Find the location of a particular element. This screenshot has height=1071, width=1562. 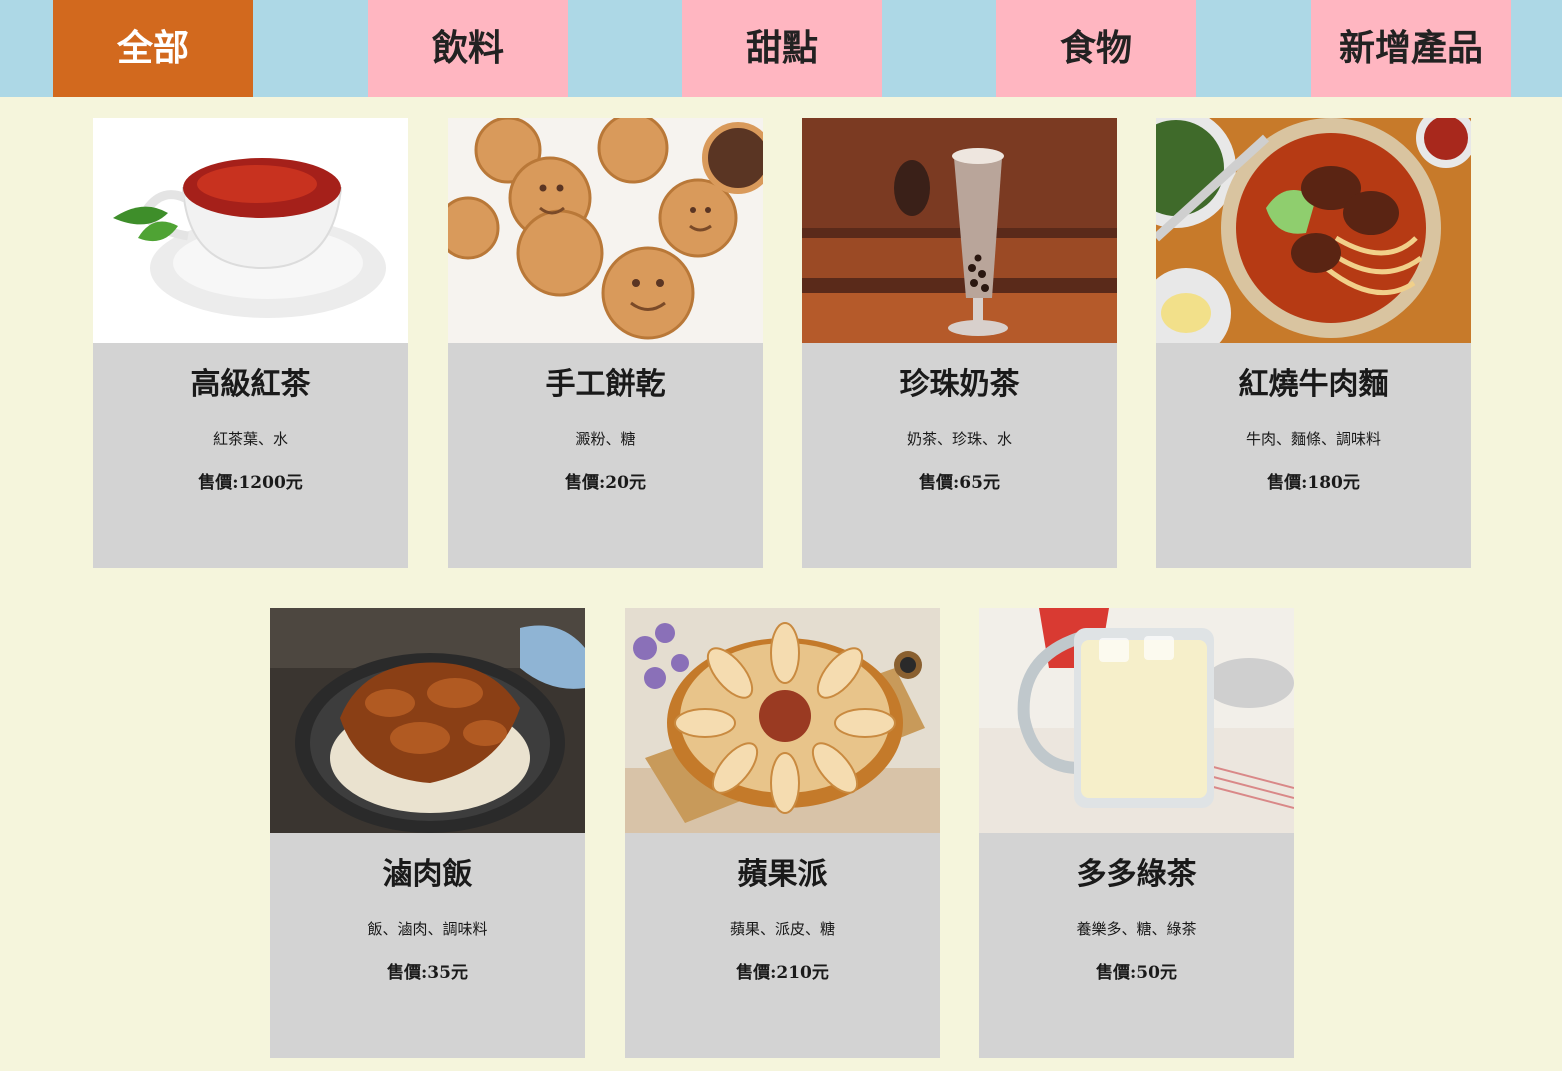

product-card: 珍珠奶茶 奶茶、珍珠、水 售價:65元 is located at coordinates (959, 343).